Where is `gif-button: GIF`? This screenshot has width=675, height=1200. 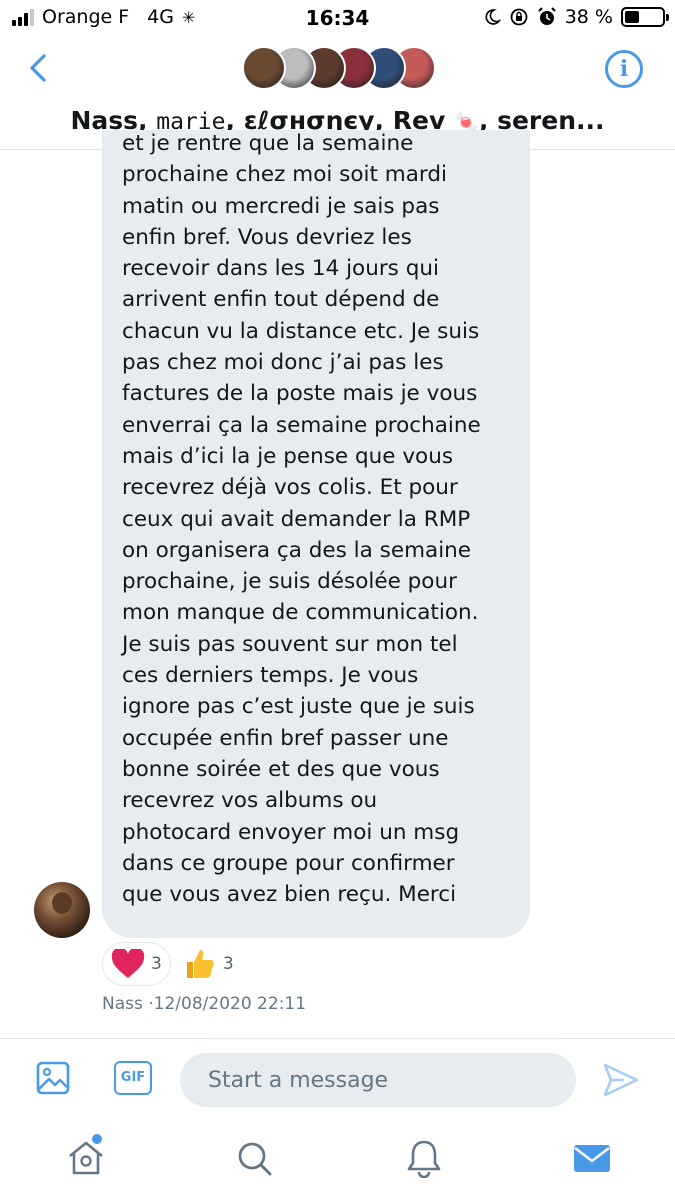 gif-button: GIF is located at coordinates (133, 1078).